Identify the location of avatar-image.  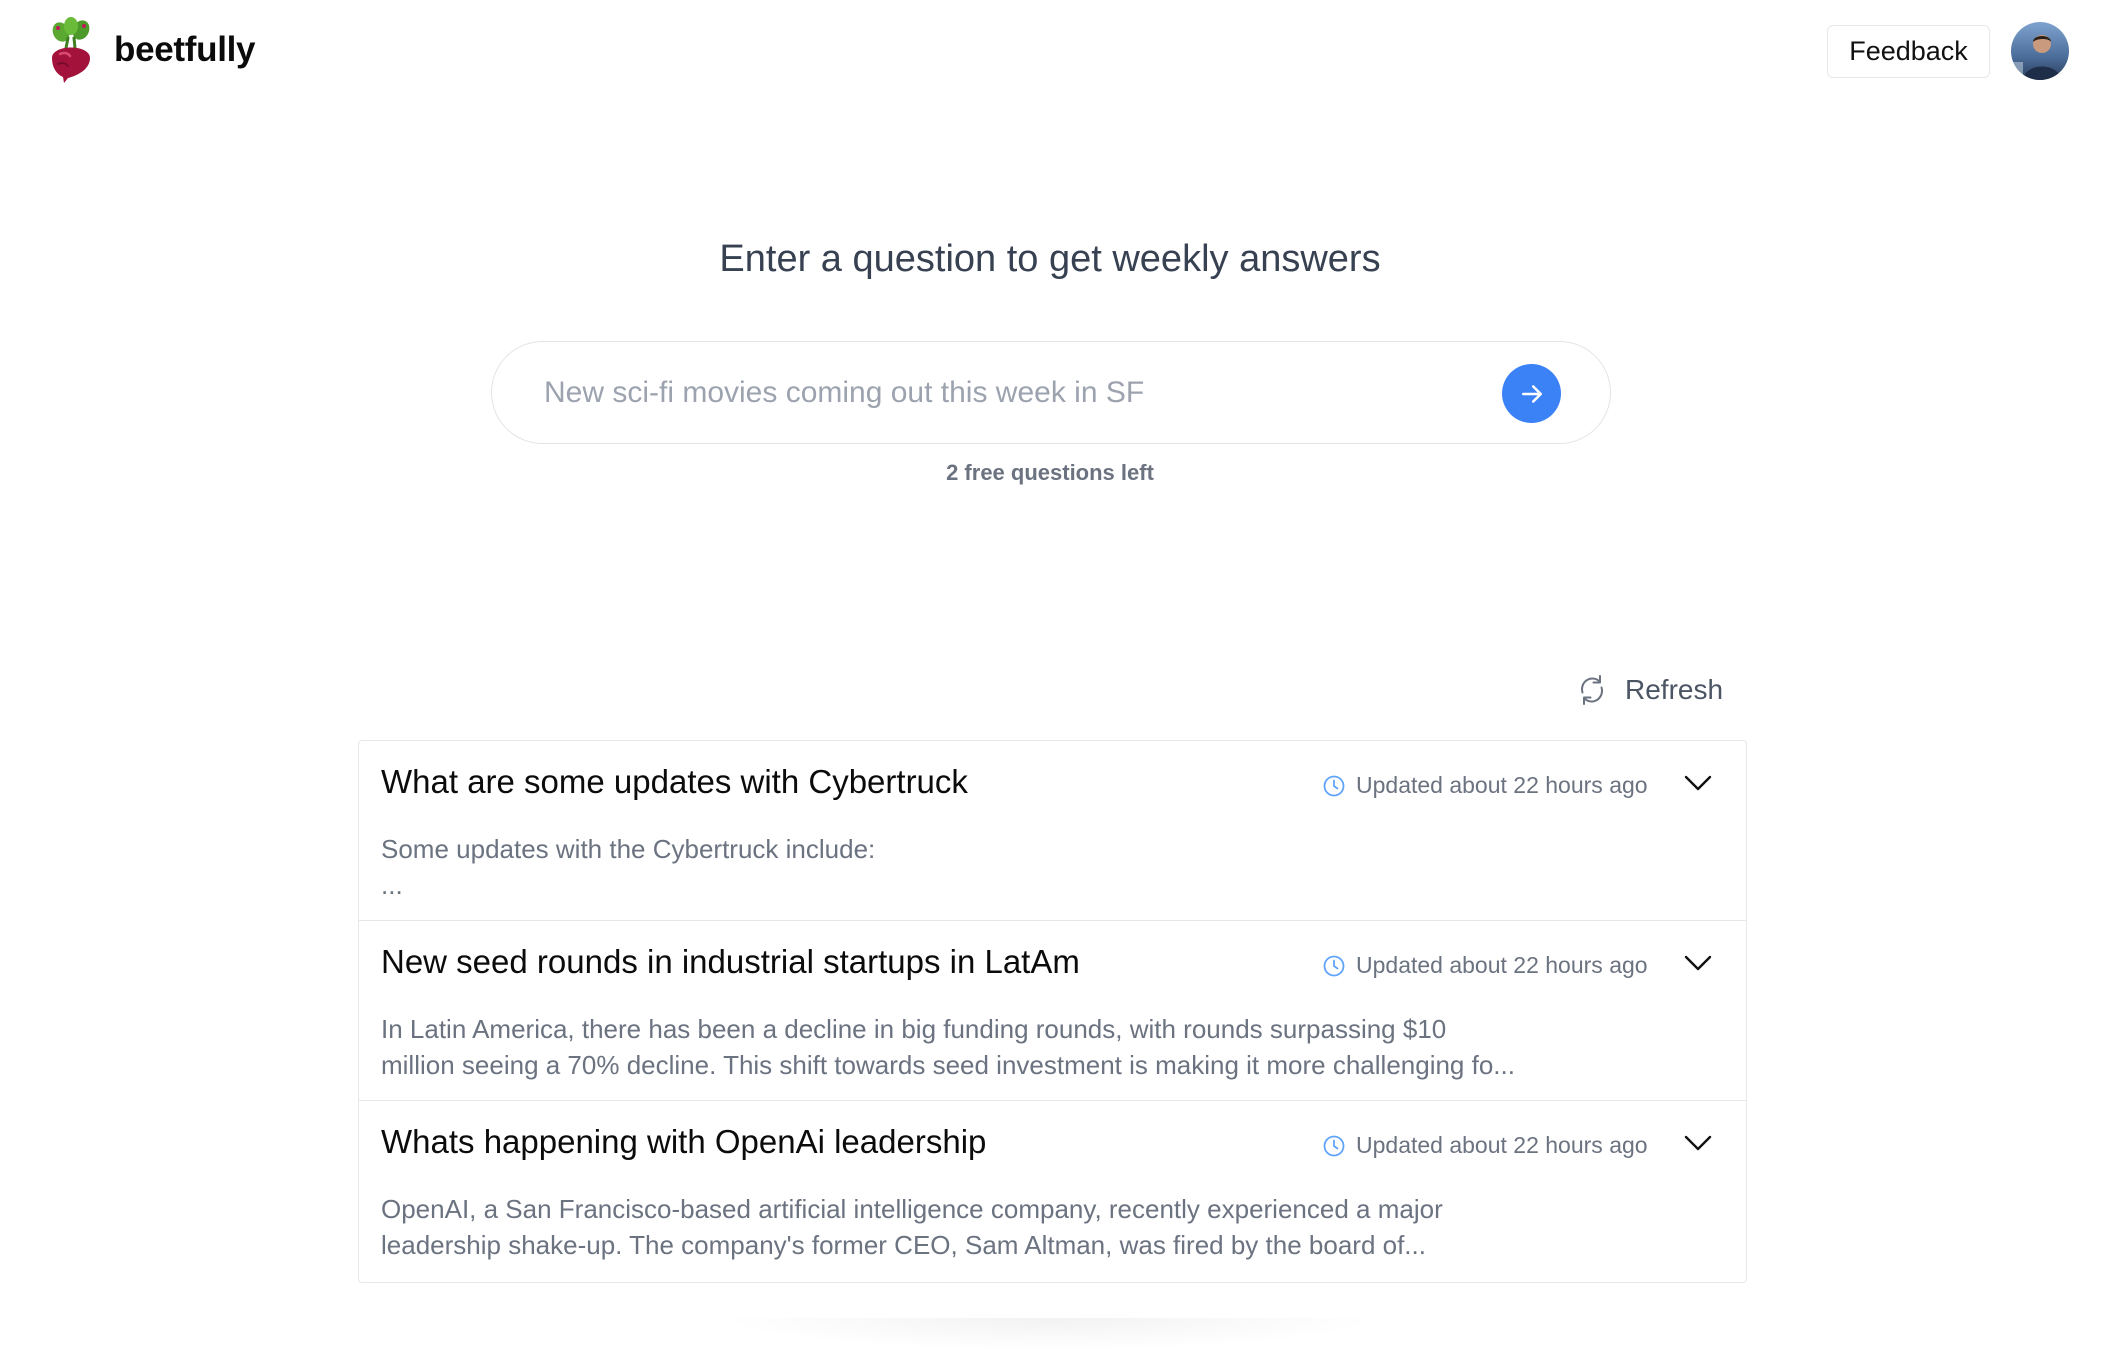
(2040, 51).